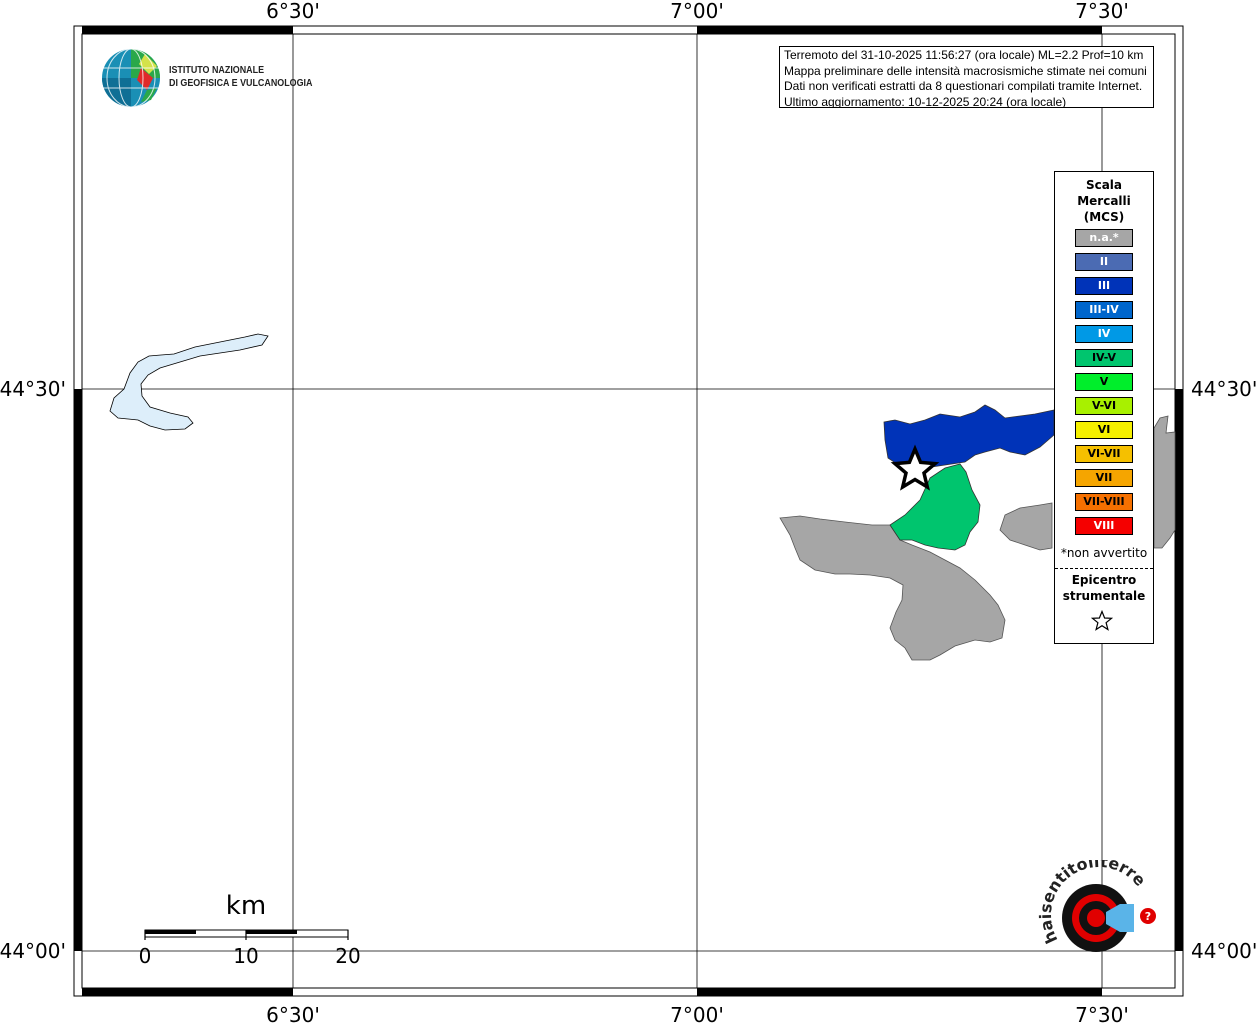 This screenshot has width=1256, height=1024. I want to click on hsit-logo-mark: ? haisentitoilterremoto.it, so click(1092, 898).